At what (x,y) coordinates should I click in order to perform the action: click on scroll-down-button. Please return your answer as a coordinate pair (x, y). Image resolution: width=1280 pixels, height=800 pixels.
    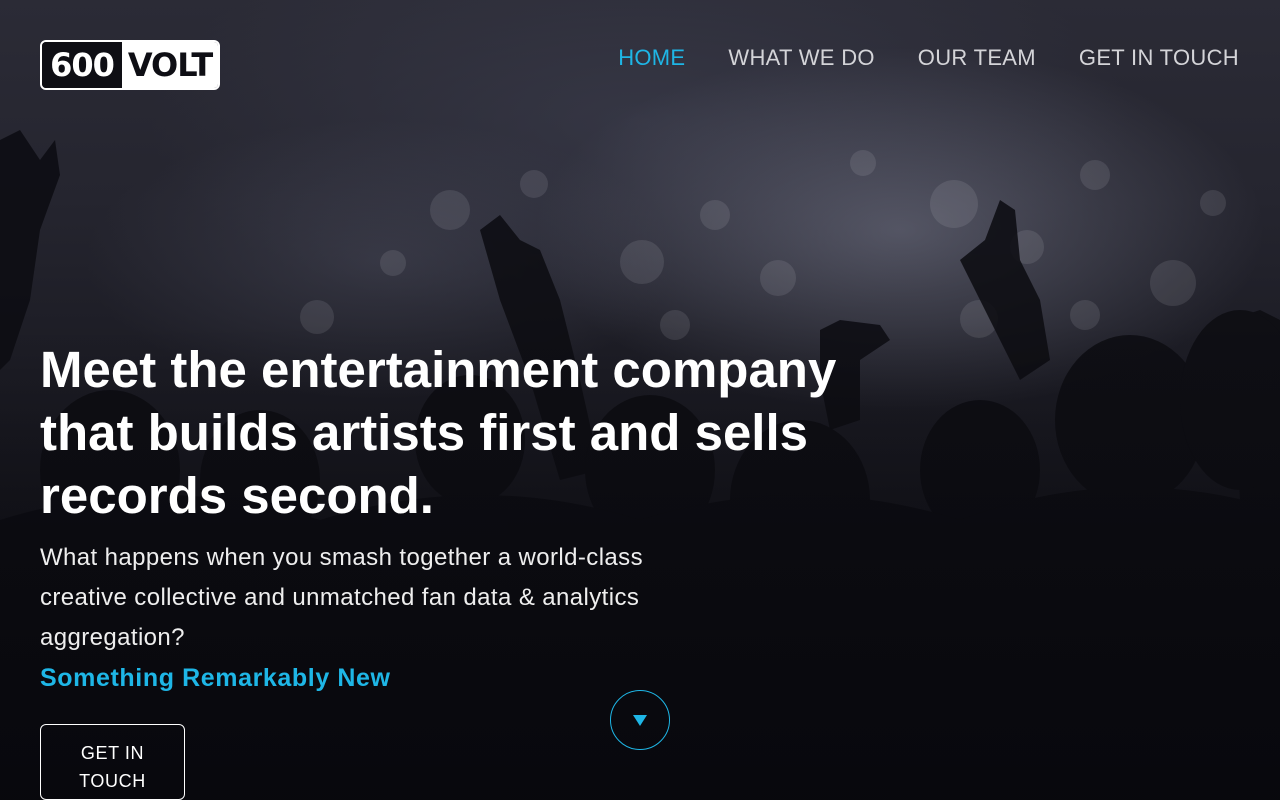
    Looking at the image, I should click on (640, 720).